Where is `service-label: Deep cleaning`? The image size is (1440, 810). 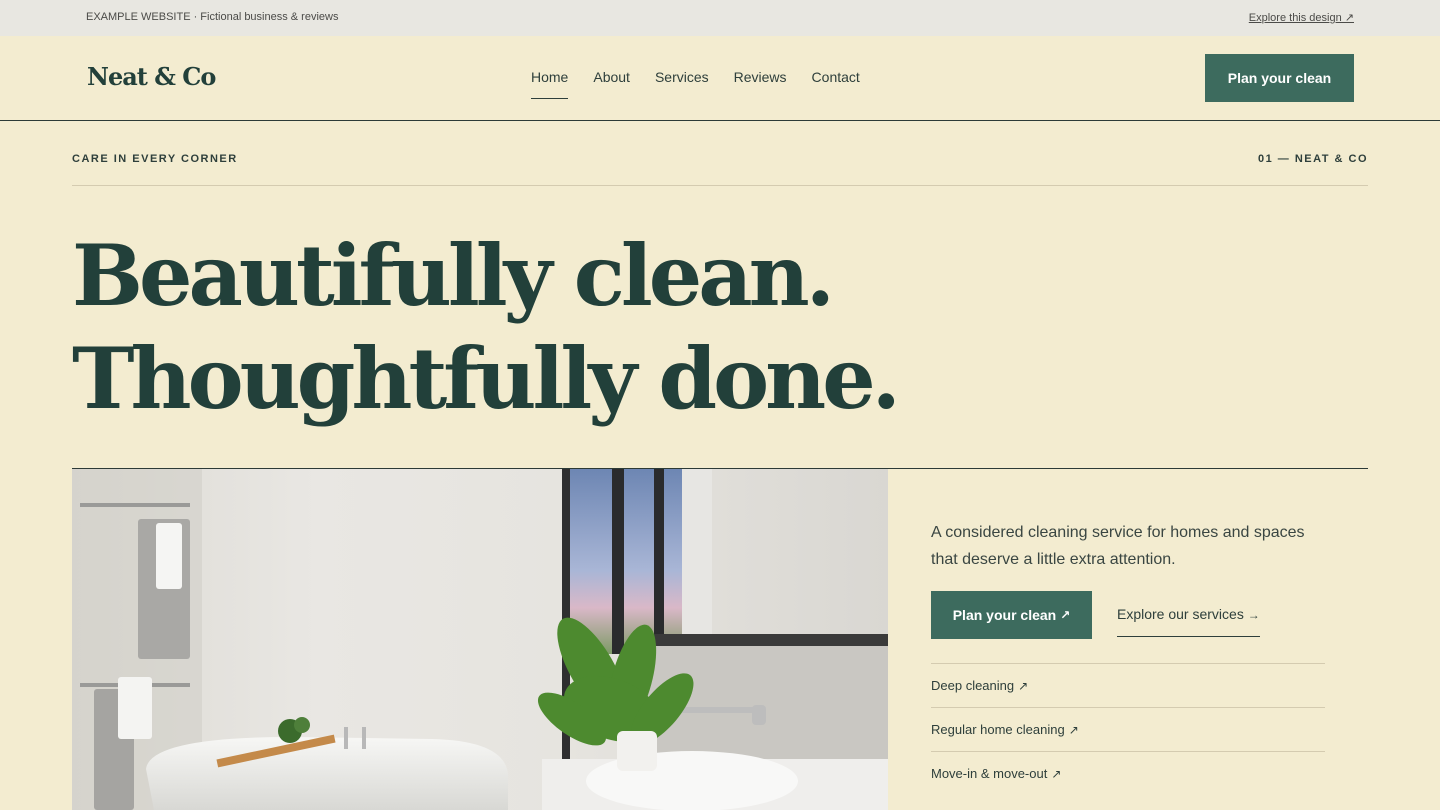 service-label: Deep cleaning is located at coordinates (973, 685).